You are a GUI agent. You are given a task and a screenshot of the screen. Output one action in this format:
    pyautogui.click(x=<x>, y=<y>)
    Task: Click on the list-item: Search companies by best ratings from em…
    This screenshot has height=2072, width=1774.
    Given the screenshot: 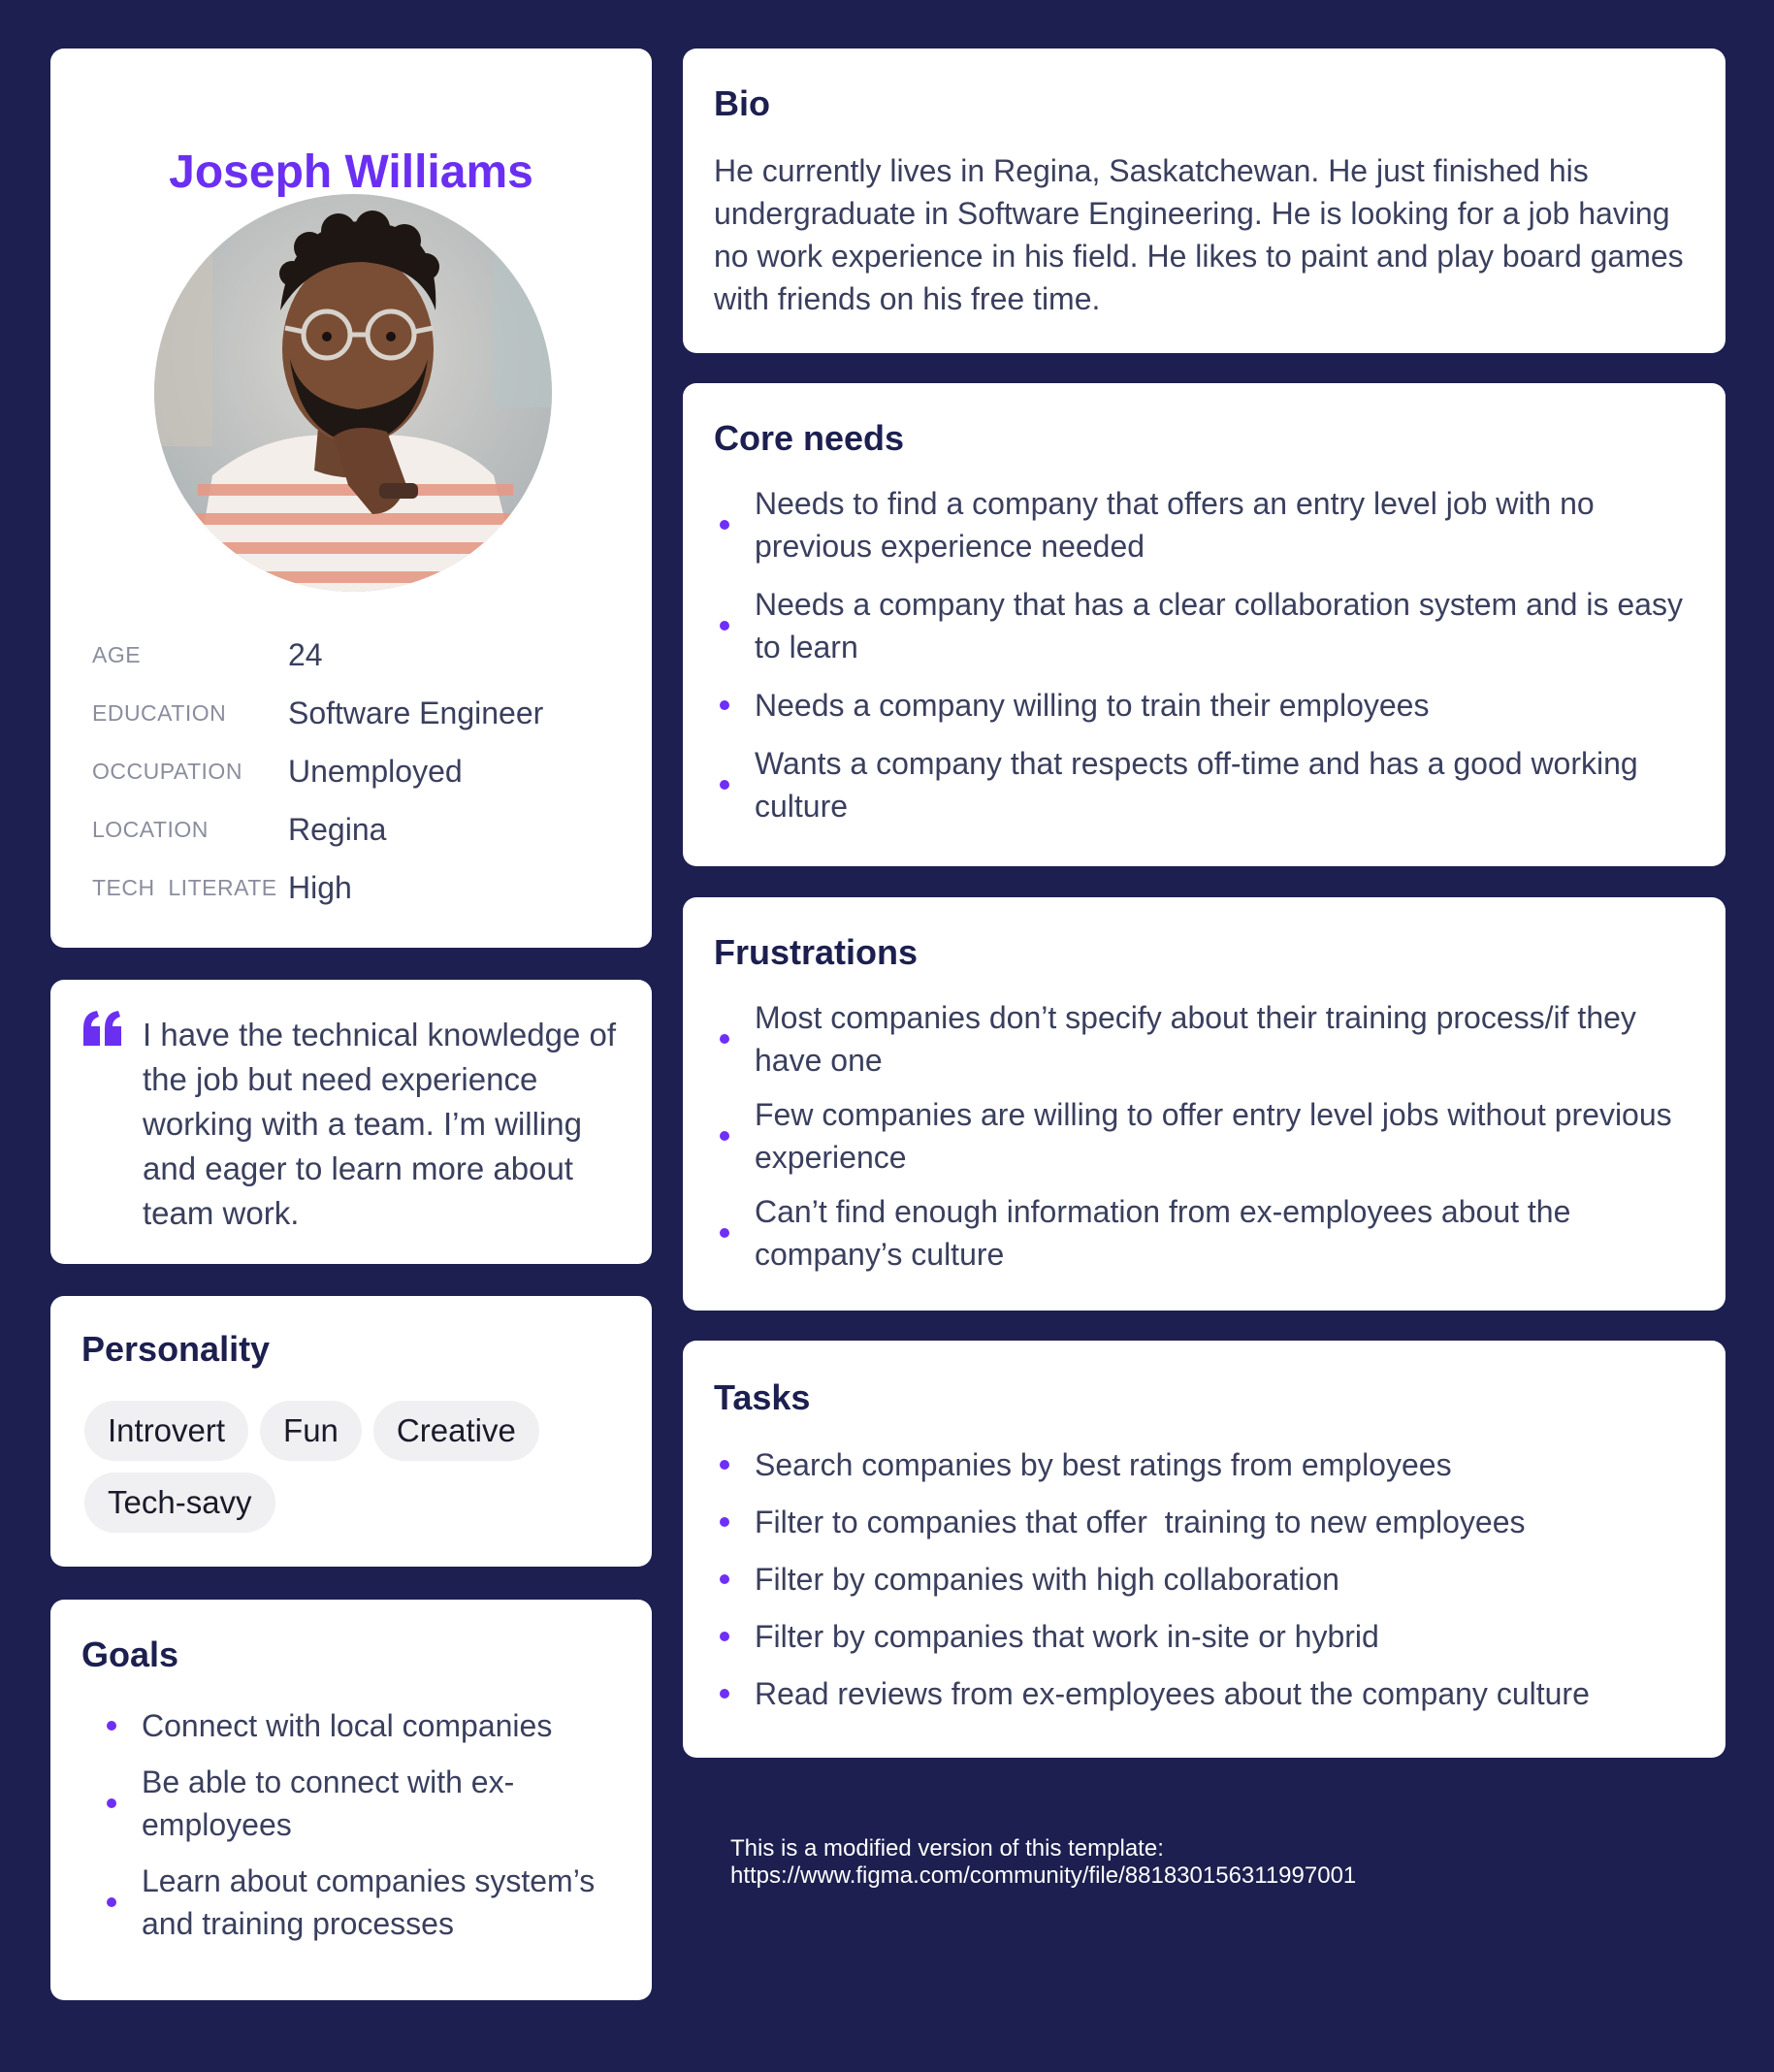 What is the action you would take?
    pyautogui.click(x=1208, y=1464)
    